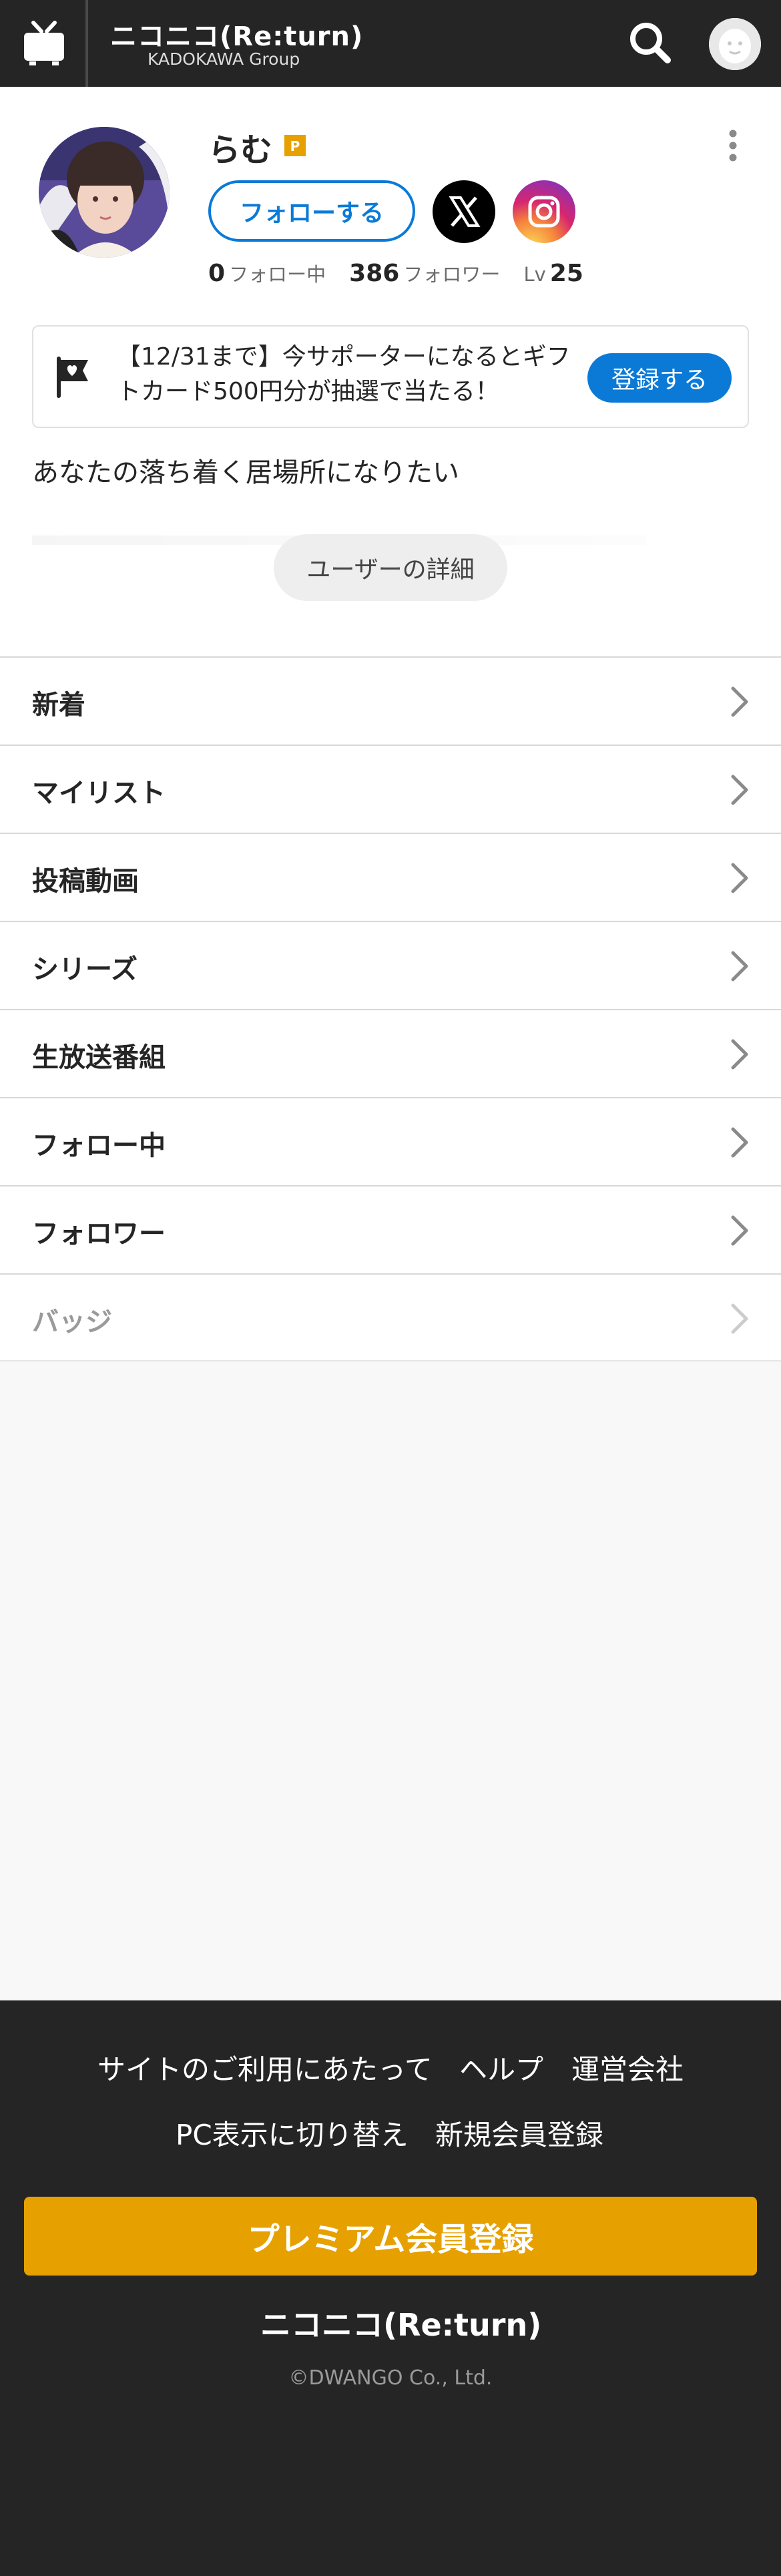 Image resolution: width=781 pixels, height=2576 pixels. What do you see at coordinates (390, 877) in the screenshot?
I see `menu-item-videos: 投稿動画` at bounding box center [390, 877].